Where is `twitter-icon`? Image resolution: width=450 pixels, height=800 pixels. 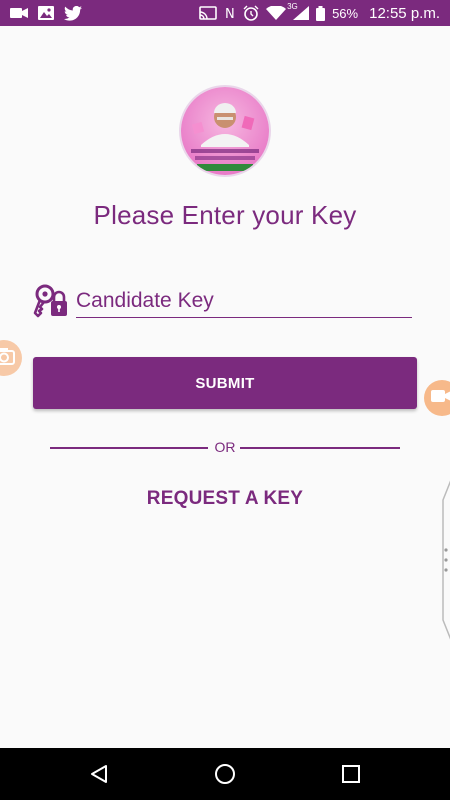 twitter-icon is located at coordinates (73, 13).